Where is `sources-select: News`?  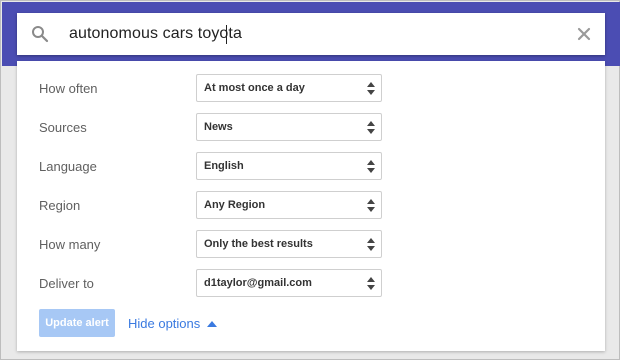
sources-select: News is located at coordinates (289, 127).